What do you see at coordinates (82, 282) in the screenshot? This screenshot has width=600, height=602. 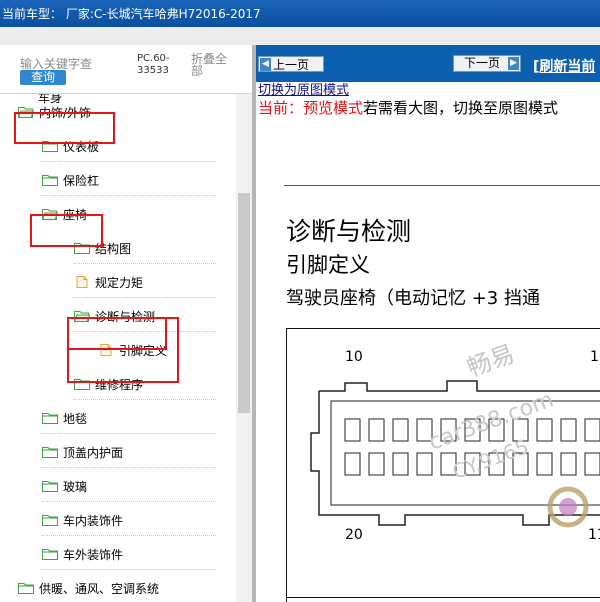 I see `document-icon` at bounding box center [82, 282].